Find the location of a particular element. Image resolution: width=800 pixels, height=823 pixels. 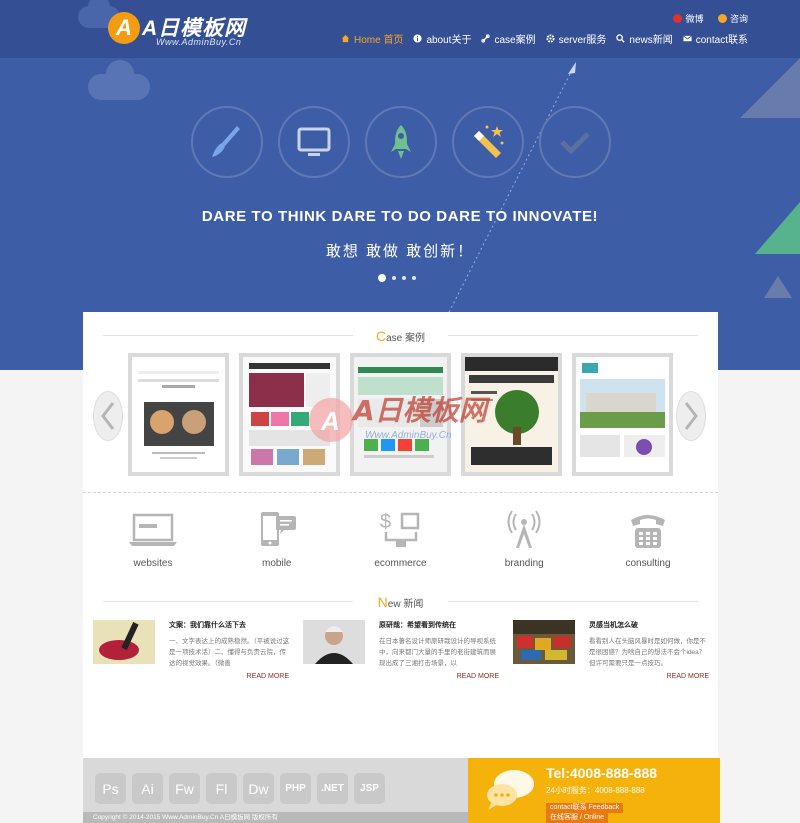

qq-consult-link: 咨询 is located at coordinates (732, 19).